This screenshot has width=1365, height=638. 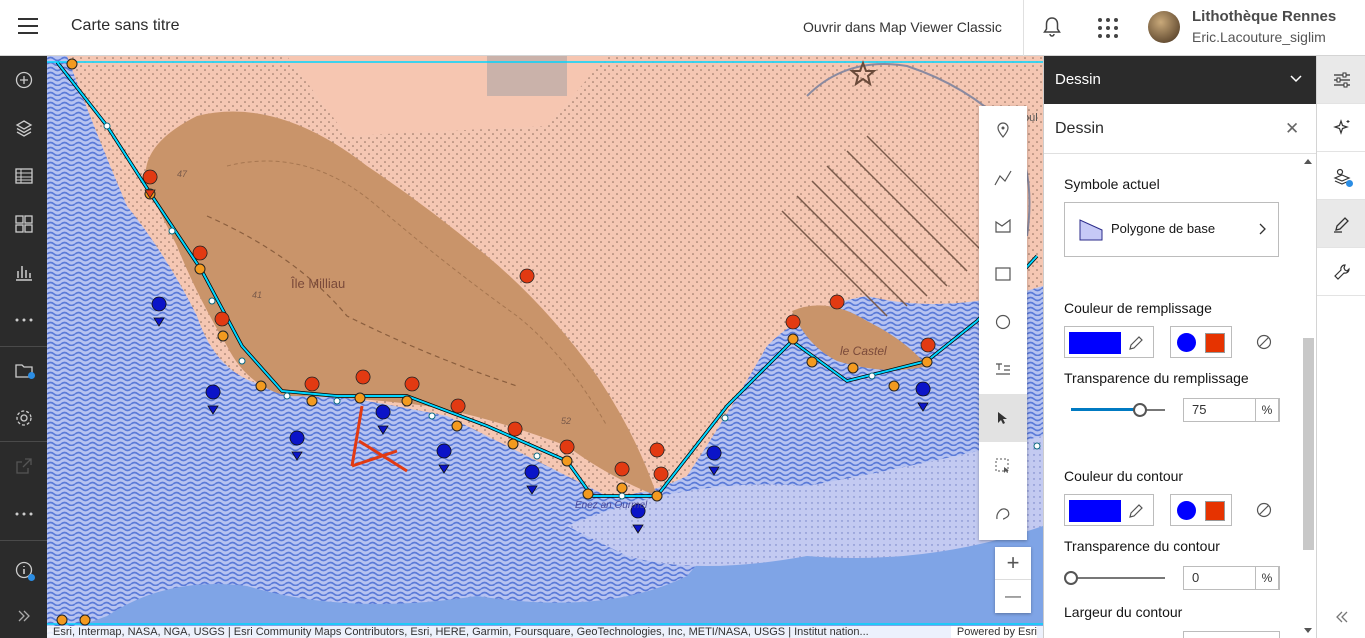 What do you see at coordinates (1180, 129) in the screenshot?
I see `panel-subheader: Dessin ✕` at bounding box center [1180, 129].